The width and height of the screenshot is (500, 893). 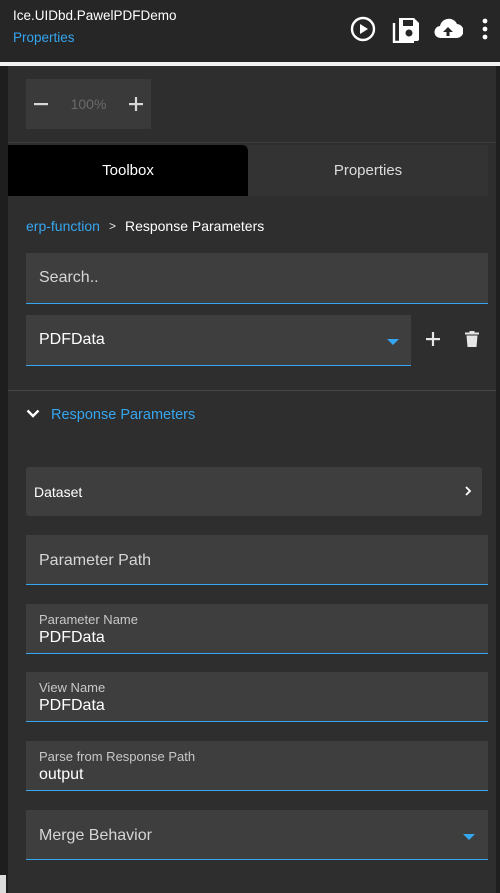 I want to click on chevron-down-icon, so click(x=33, y=415).